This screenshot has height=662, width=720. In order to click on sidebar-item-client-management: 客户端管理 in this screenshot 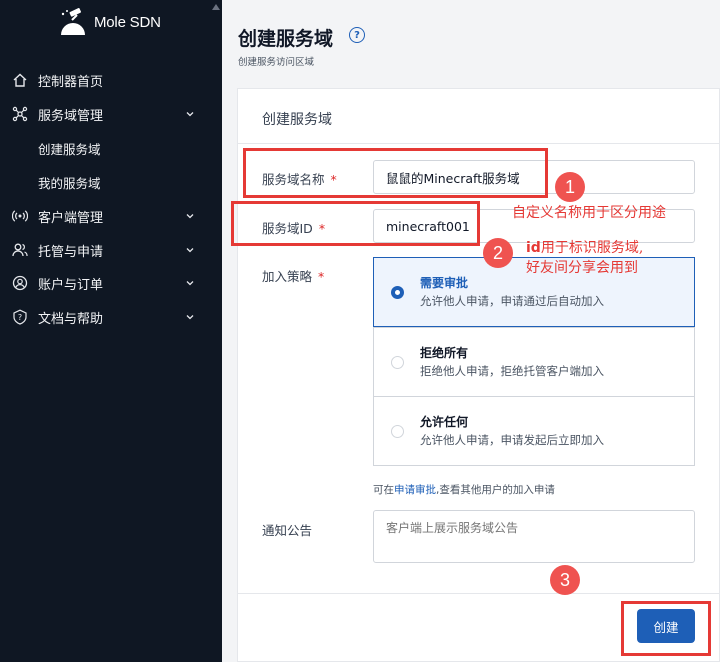, I will do `click(111, 216)`.